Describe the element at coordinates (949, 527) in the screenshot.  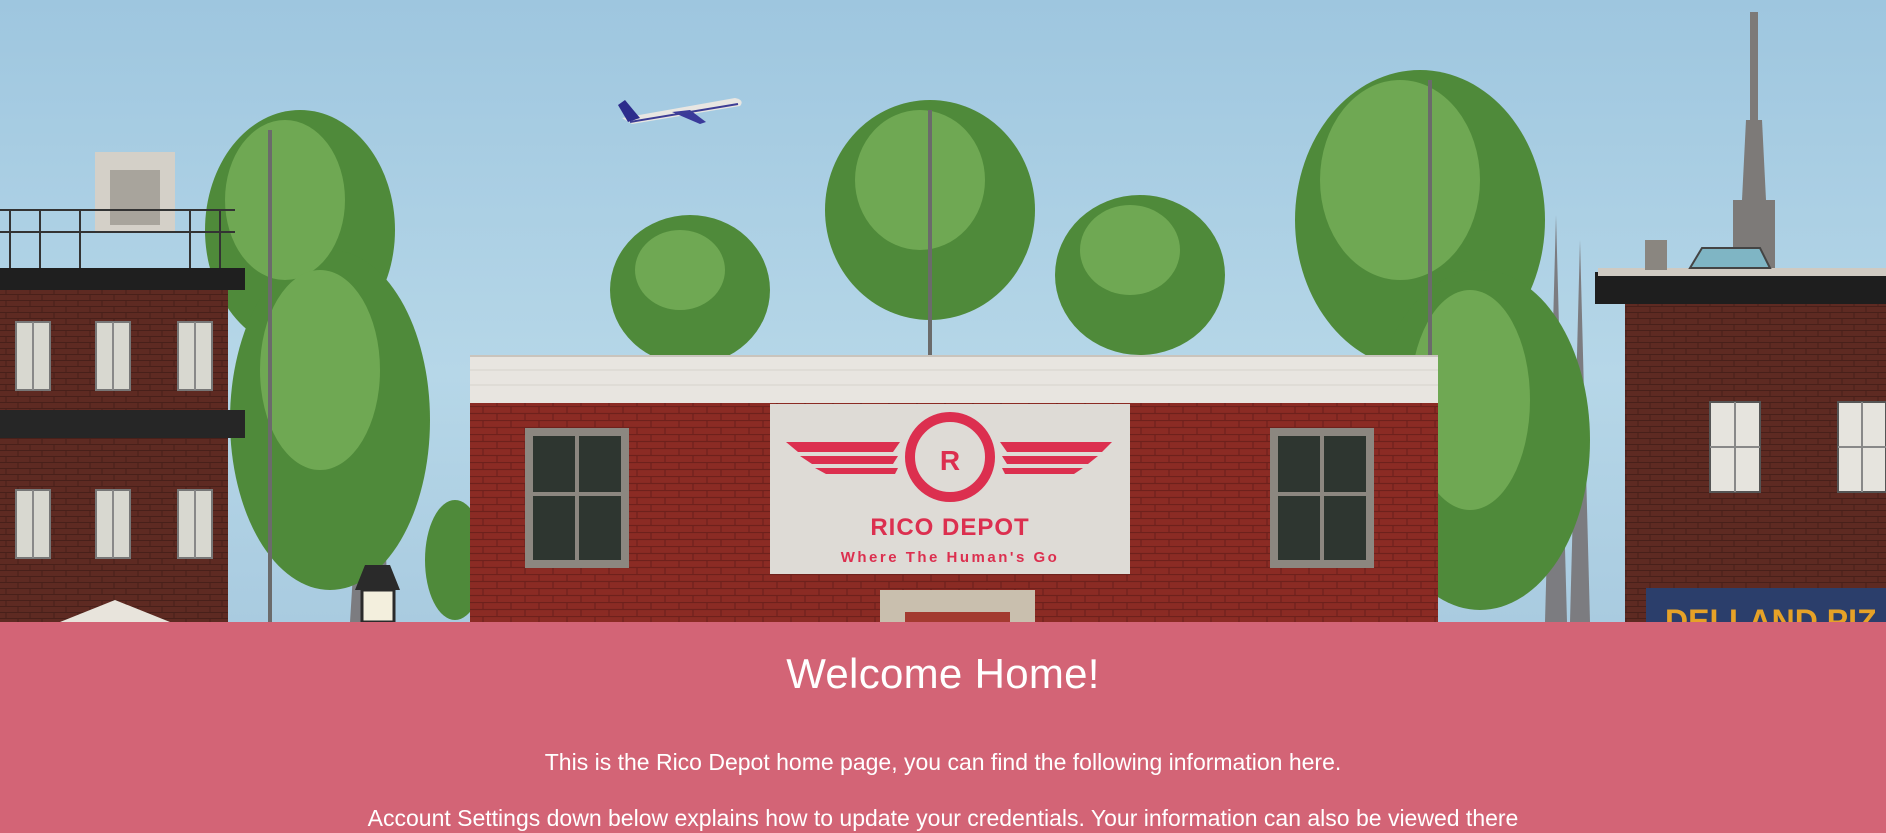
I see `logo-name: RICO DEPOT` at that location.